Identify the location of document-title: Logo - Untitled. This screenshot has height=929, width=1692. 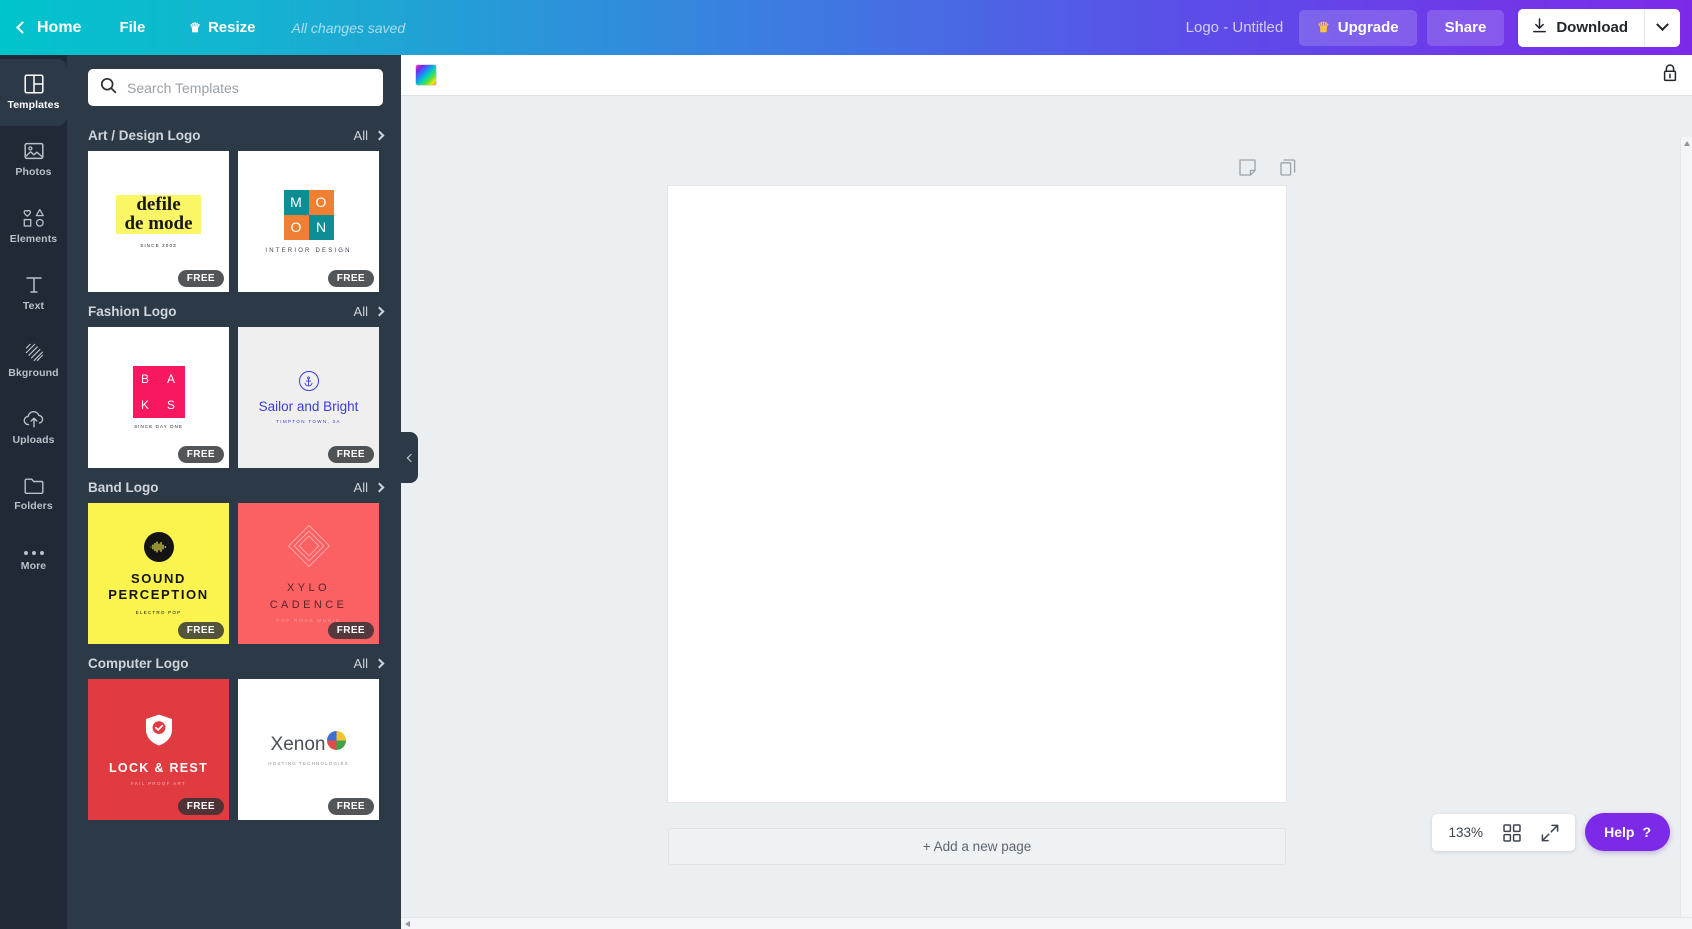
(1235, 27).